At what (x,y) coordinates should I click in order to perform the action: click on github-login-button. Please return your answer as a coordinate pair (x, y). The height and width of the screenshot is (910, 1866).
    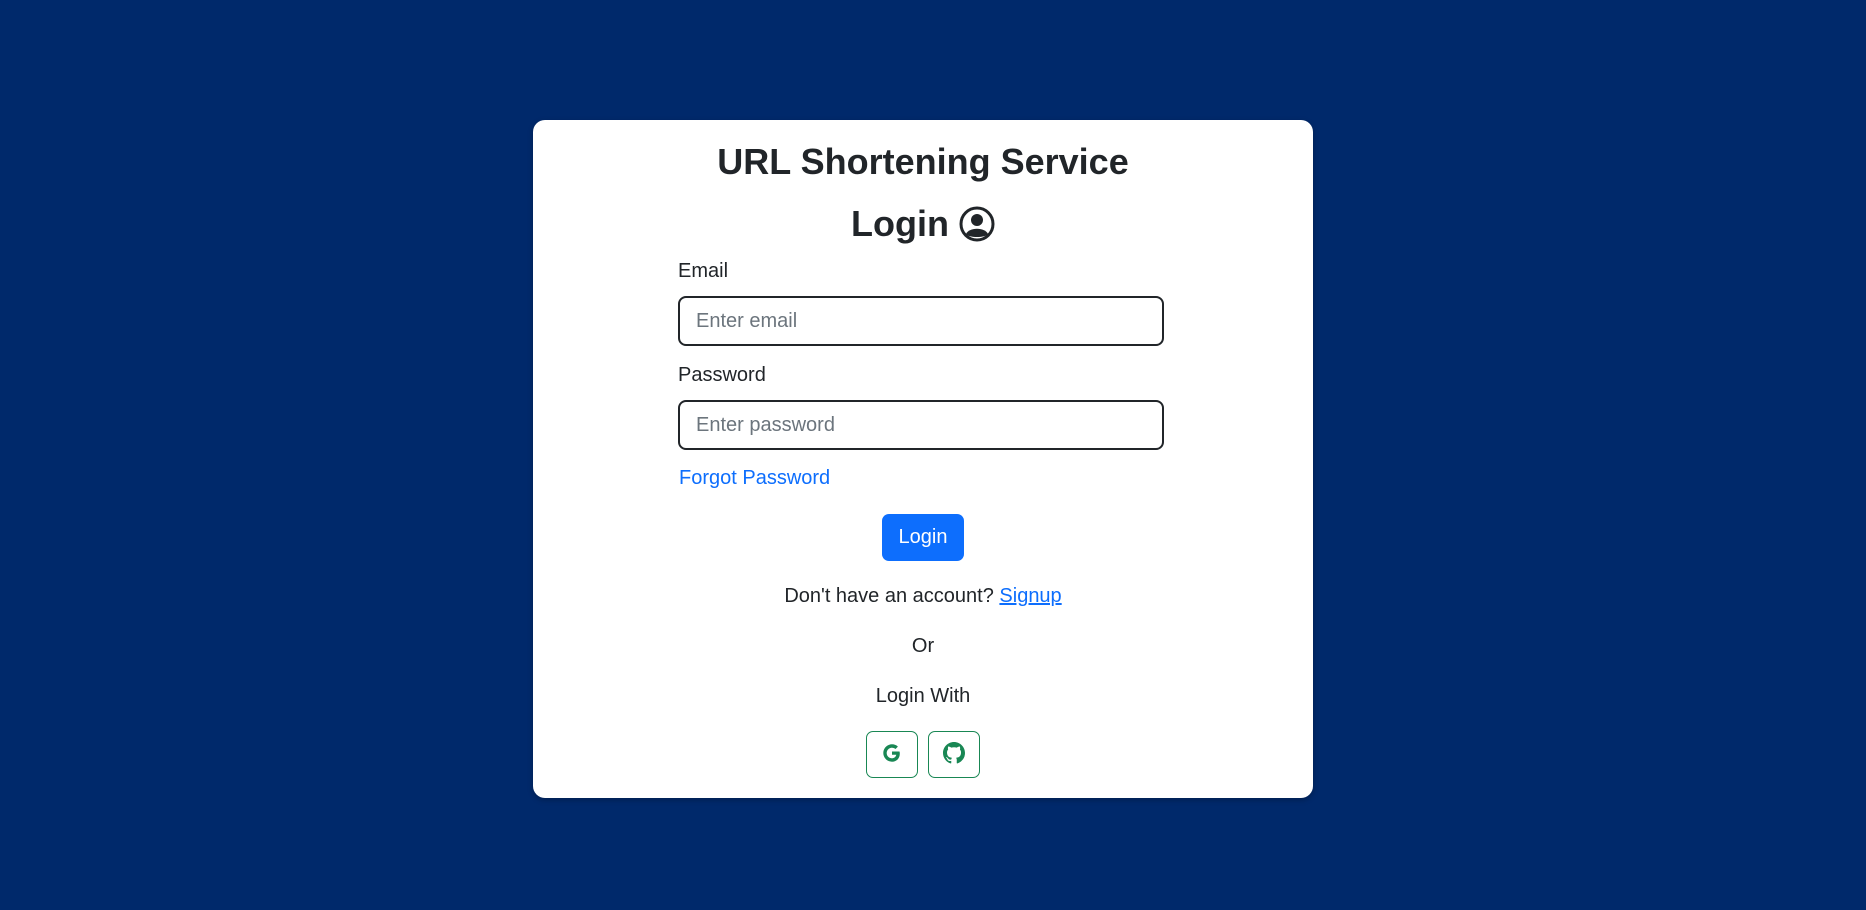
    Looking at the image, I should click on (954, 754).